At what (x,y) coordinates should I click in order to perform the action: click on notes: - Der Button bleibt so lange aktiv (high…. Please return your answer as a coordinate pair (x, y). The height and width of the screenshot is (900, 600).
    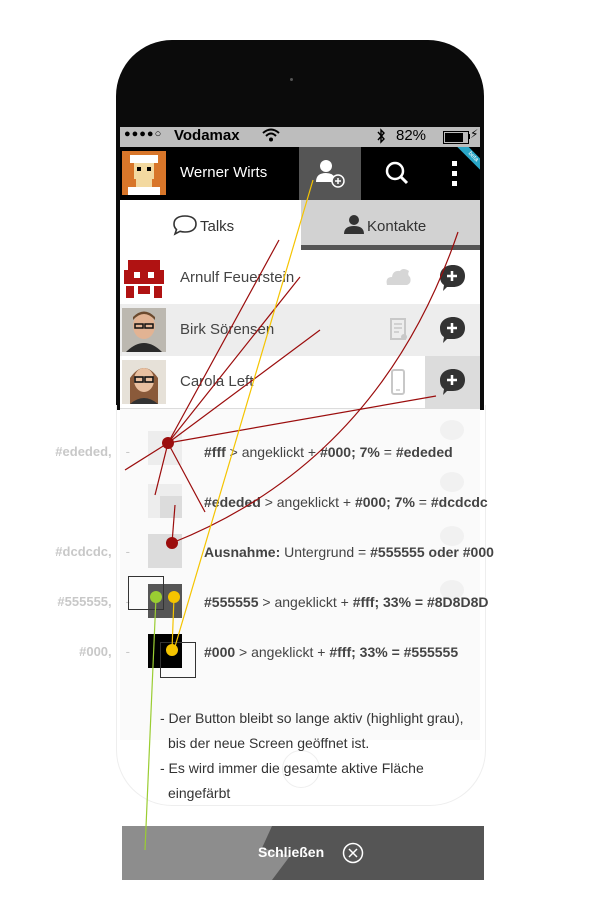
    Looking at the image, I should click on (312, 756).